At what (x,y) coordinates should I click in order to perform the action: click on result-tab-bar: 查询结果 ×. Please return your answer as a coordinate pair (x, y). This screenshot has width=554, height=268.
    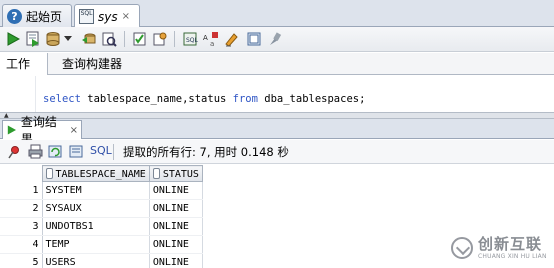
    Looking at the image, I should click on (277, 130).